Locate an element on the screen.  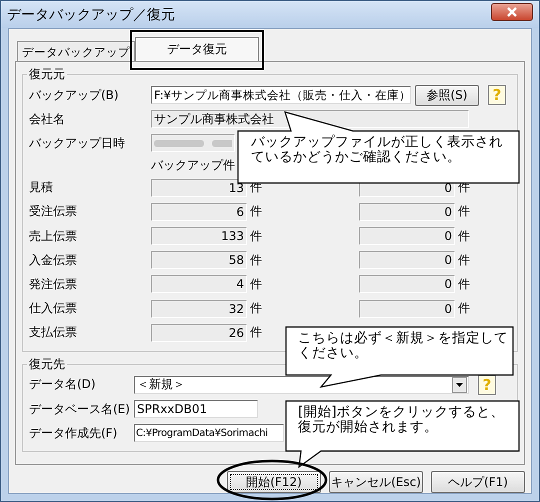
close-icon is located at coordinates (512, 11).